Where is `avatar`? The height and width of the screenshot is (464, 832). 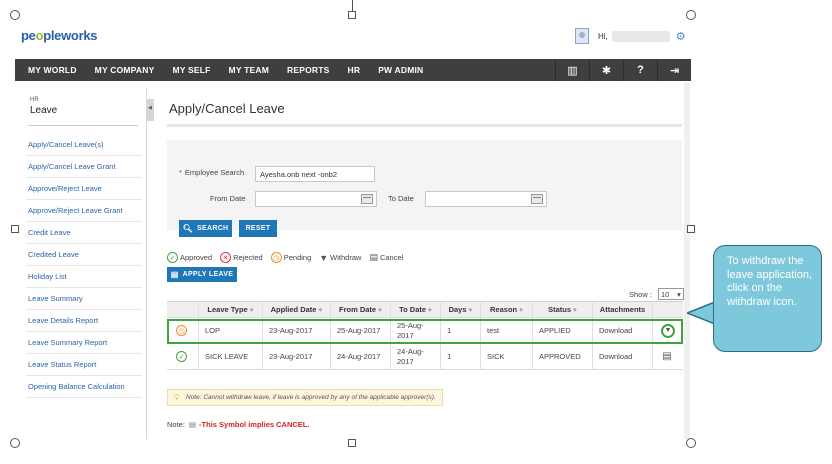 avatar is located at coordinates (582, 36).